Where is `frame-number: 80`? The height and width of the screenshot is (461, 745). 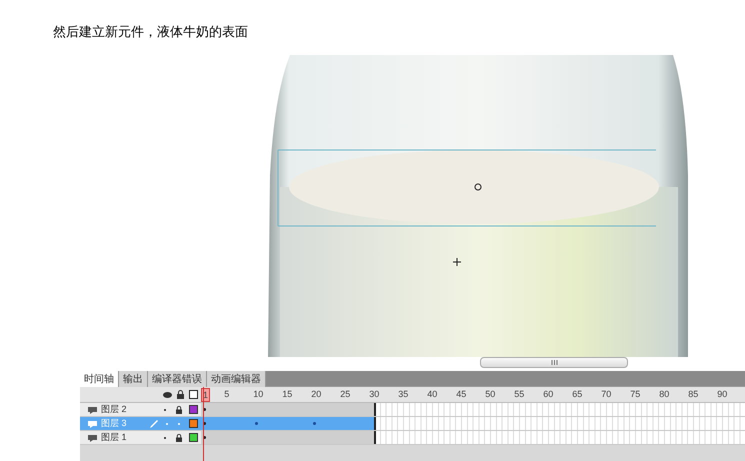
frame-number: 80 is located at coordinates (664, 394).